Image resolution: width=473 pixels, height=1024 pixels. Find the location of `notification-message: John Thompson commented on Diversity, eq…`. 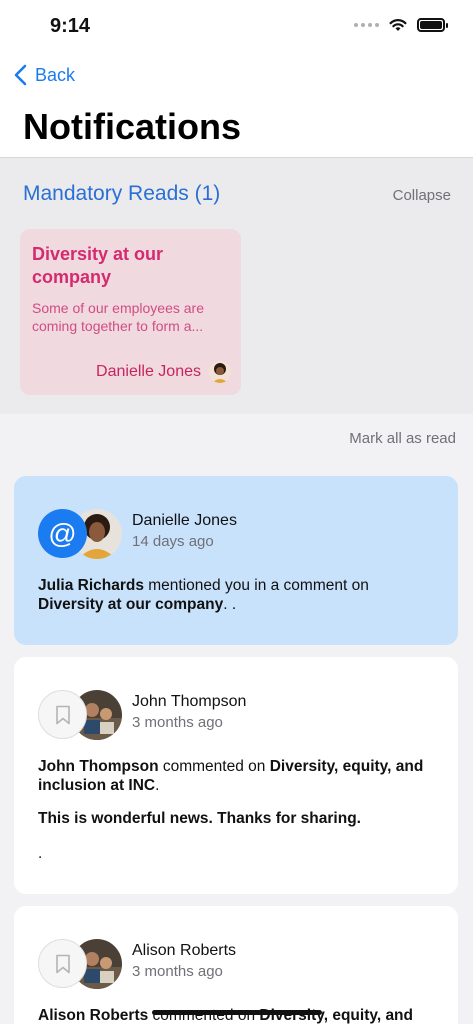

notification-message: John Thompson commented on Diversity, eq… is located at coordinates (238, 776).